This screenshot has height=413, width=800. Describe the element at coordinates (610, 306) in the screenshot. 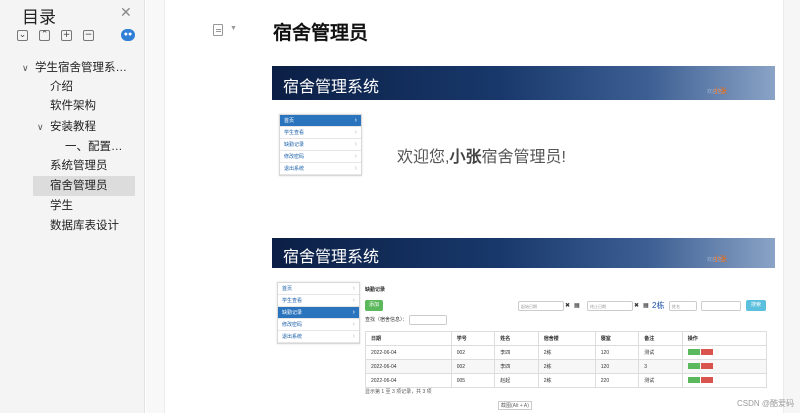

I see `end-date-input: 终止日期` at that location.